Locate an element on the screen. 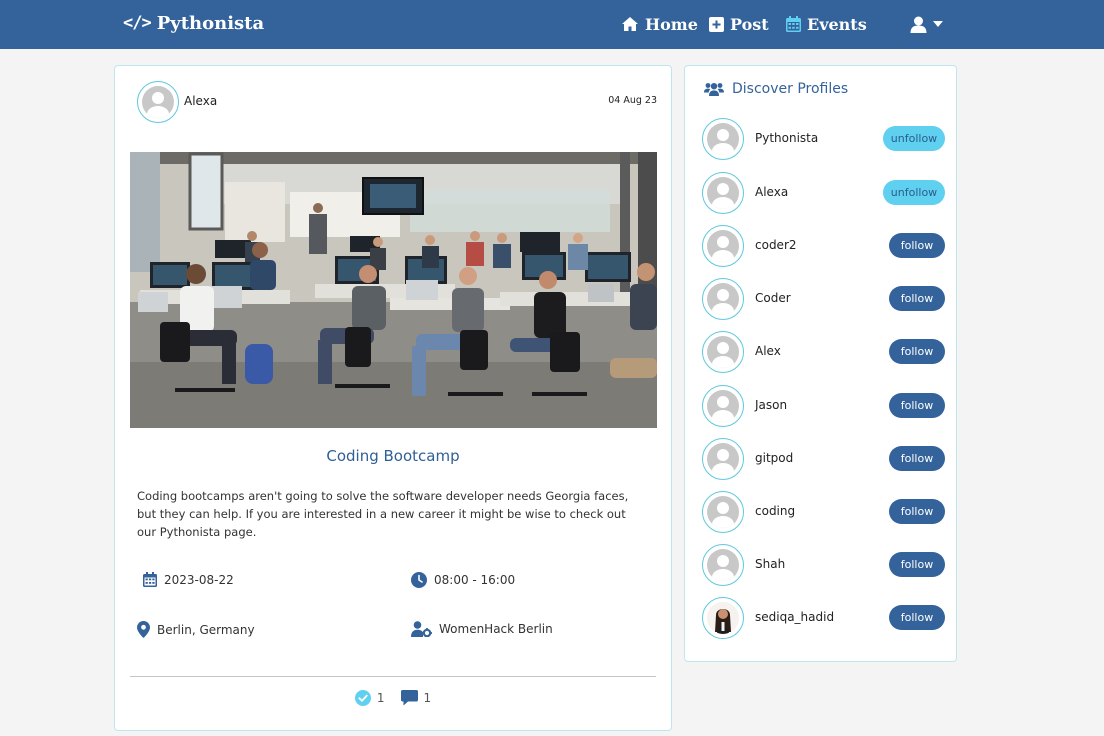  comments-count: 1 is located at coordinates (427, 698).